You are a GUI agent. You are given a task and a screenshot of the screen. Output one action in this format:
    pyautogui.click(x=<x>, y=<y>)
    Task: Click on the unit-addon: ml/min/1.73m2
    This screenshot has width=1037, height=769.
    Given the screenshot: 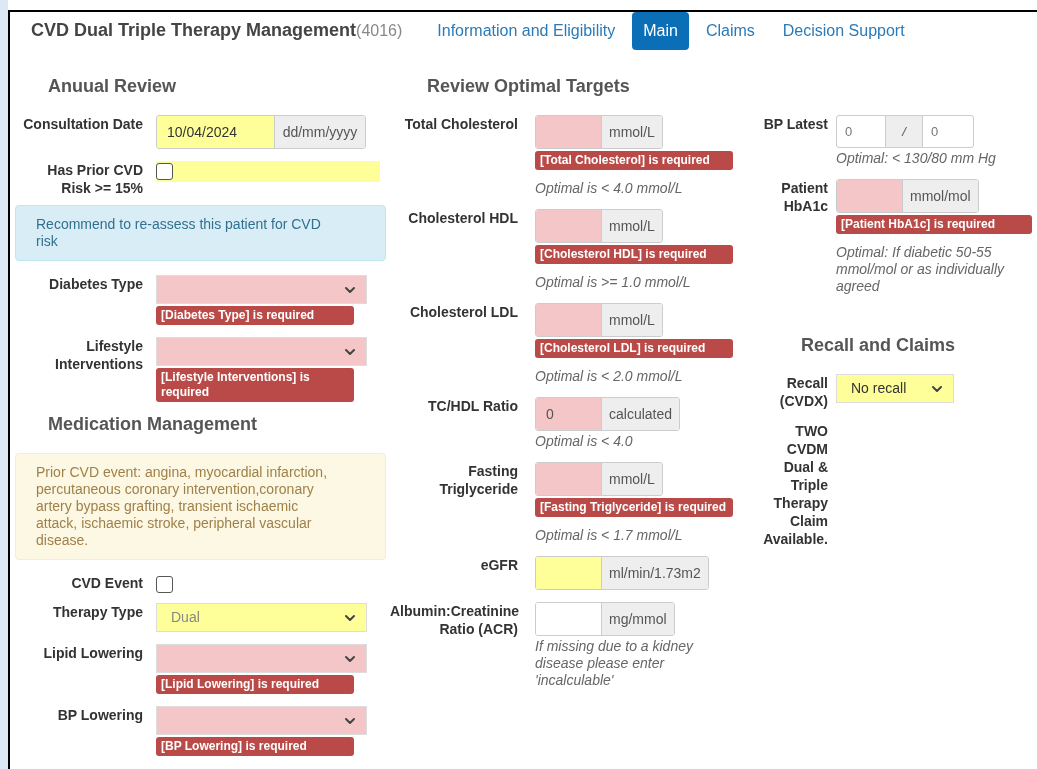 What is the action you would take?
    pyautogui.click(x=654, y=573)
    